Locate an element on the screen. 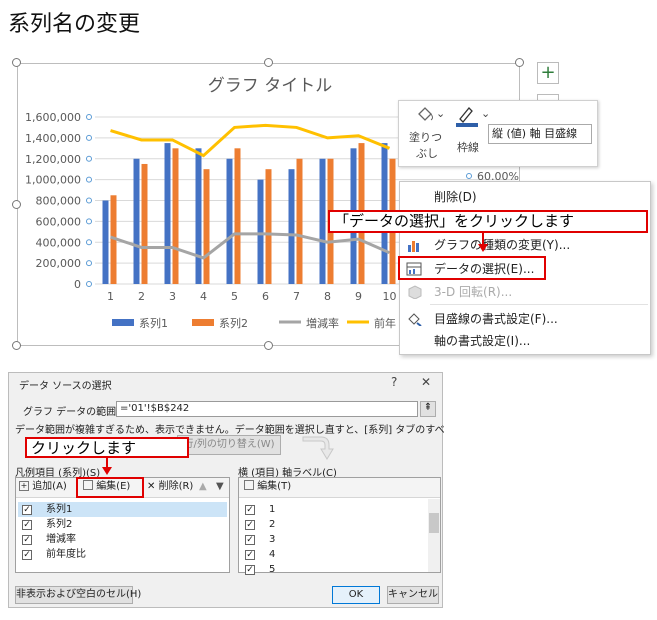 This screenshot has height=620, width=657. edit-axis-button: 編集(T) is located at coordinates (267, 488).